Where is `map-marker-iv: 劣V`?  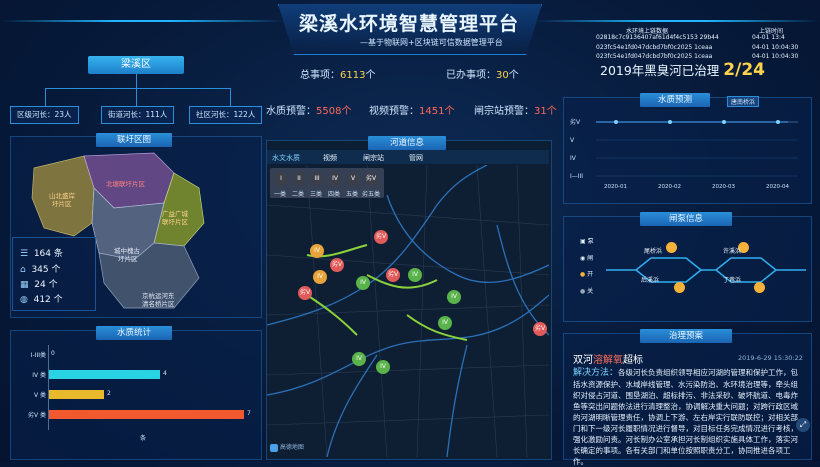 map-marker-iv: 劣V is located at coordinates (337, 265).